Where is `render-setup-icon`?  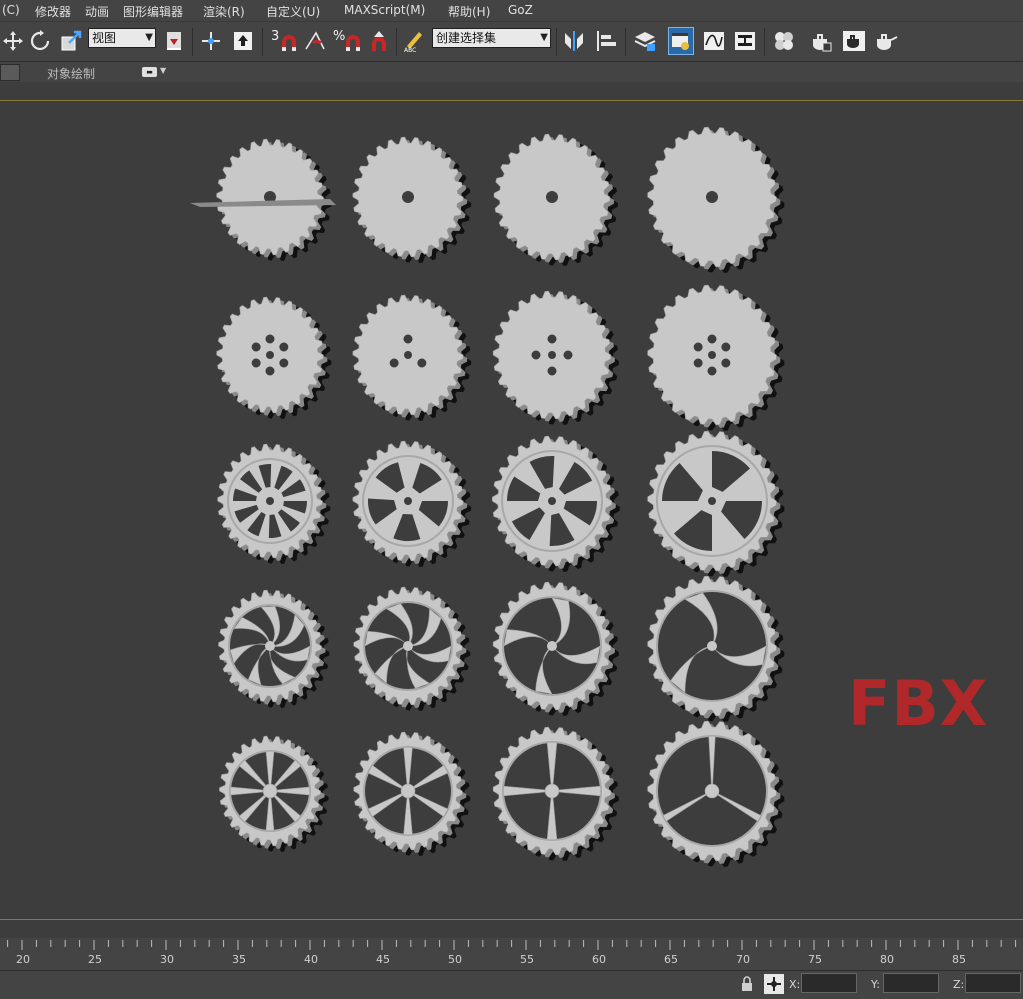 render-setup-icon is located at coordinates (821, 41).